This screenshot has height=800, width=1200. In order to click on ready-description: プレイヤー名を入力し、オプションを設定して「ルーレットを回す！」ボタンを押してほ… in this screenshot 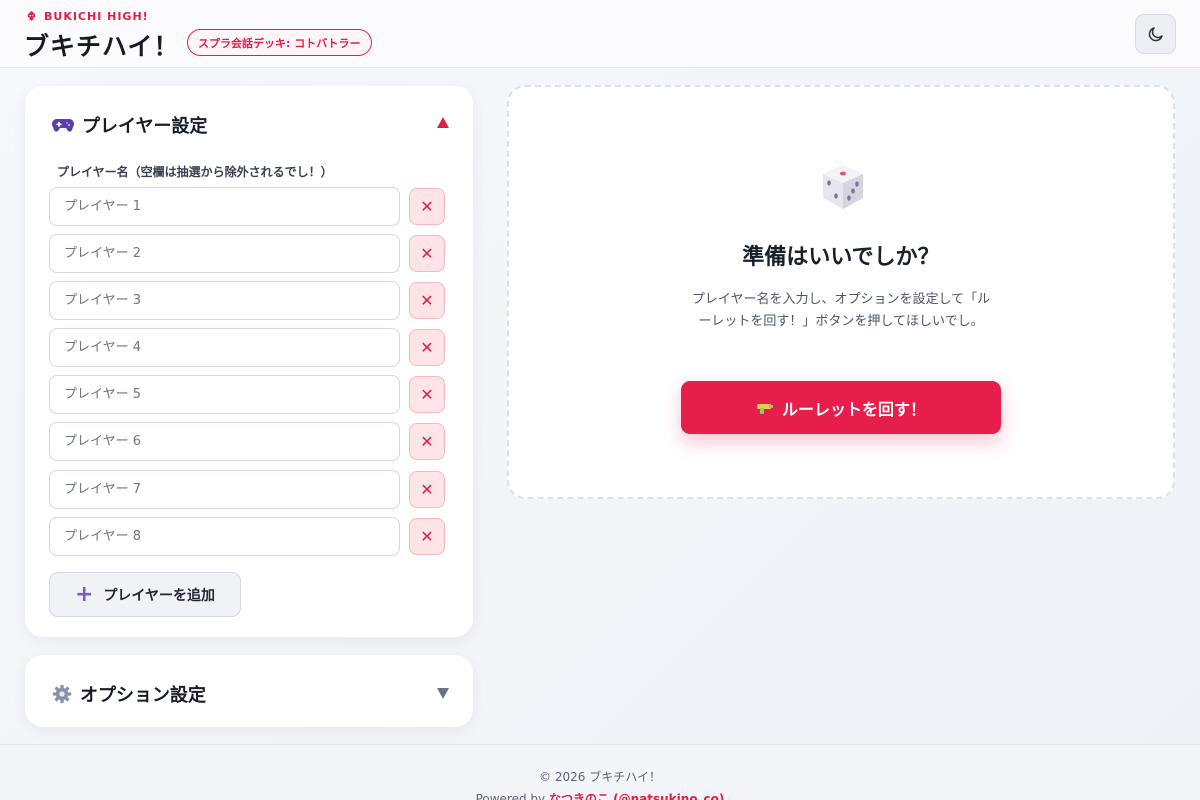, I will do `click(841, 310)`.